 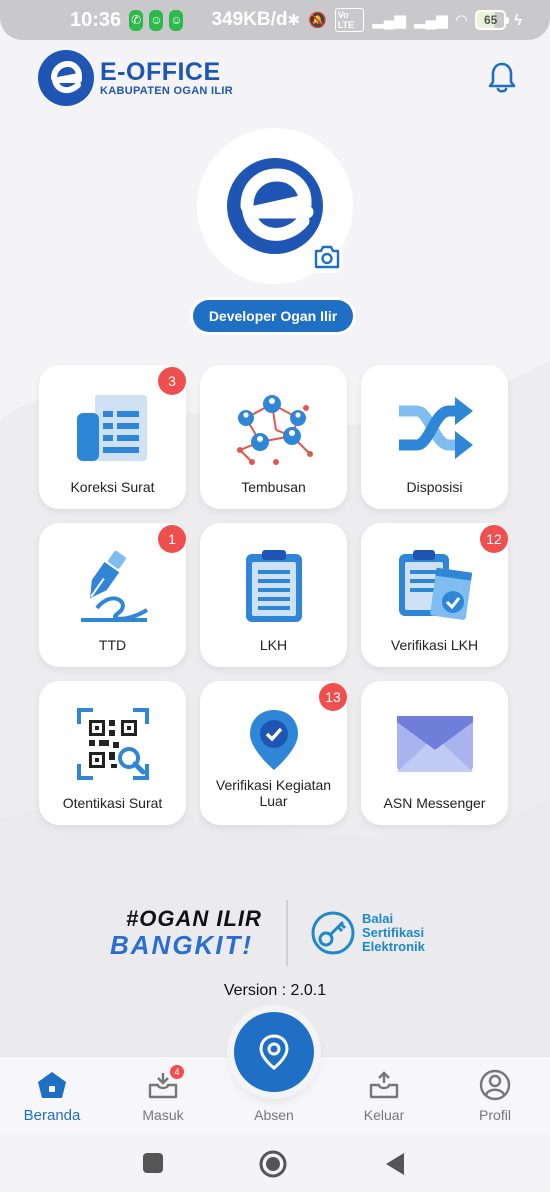 I want to click on battery-icon: 65, so click(x=492, y=20).